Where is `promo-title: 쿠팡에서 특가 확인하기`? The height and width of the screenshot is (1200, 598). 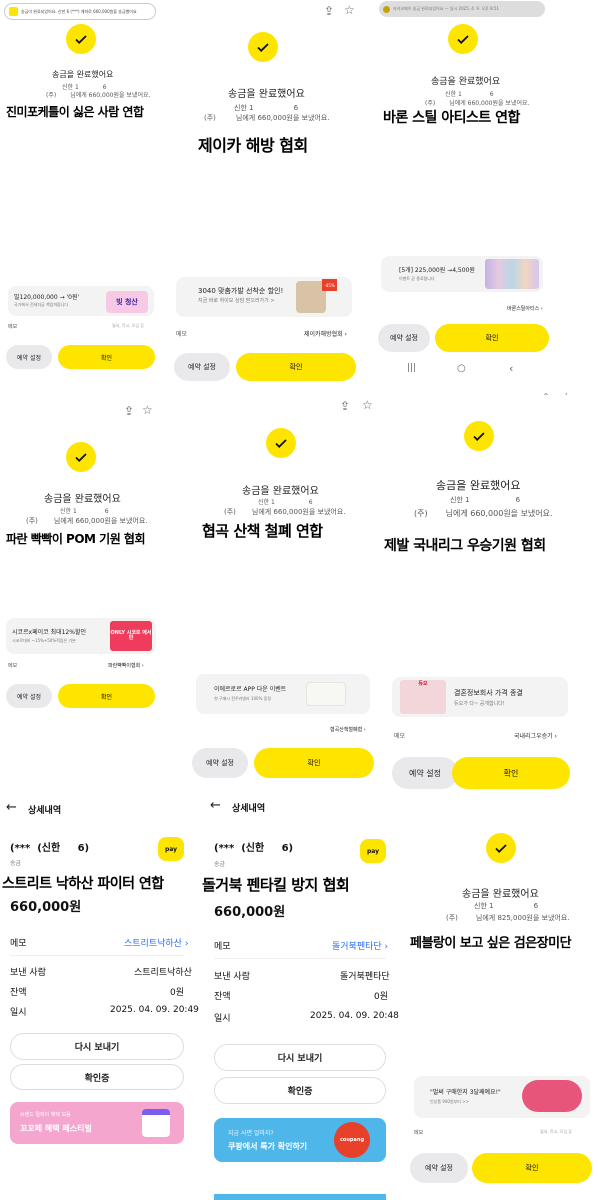 promo-title: 쿠팡에서 특가 확인하기 is located at coordinates (268, 1146).